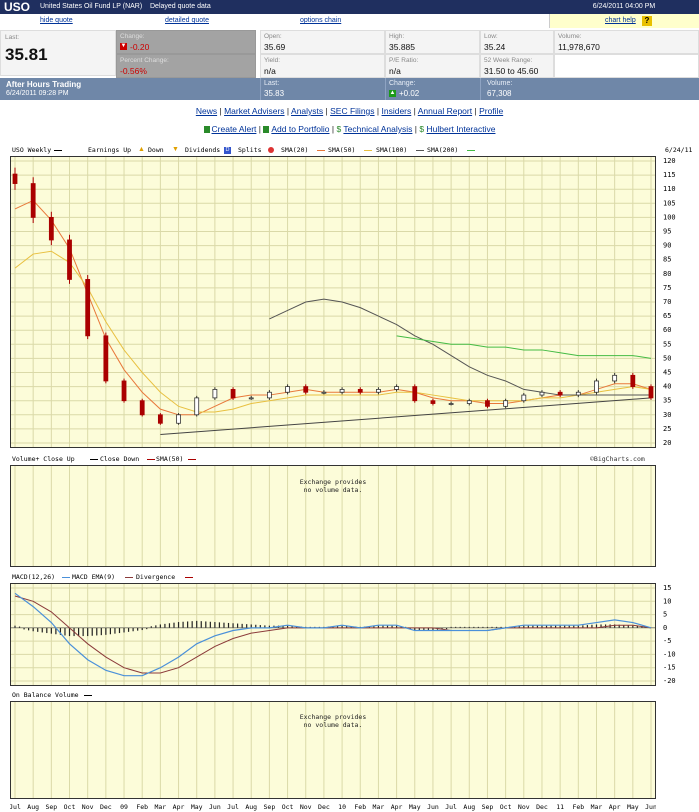  What do you see at coordinates (56, 21) in the screenshot?
I see `hide-quote-link: hide quote` at bounding box center [56, 21].